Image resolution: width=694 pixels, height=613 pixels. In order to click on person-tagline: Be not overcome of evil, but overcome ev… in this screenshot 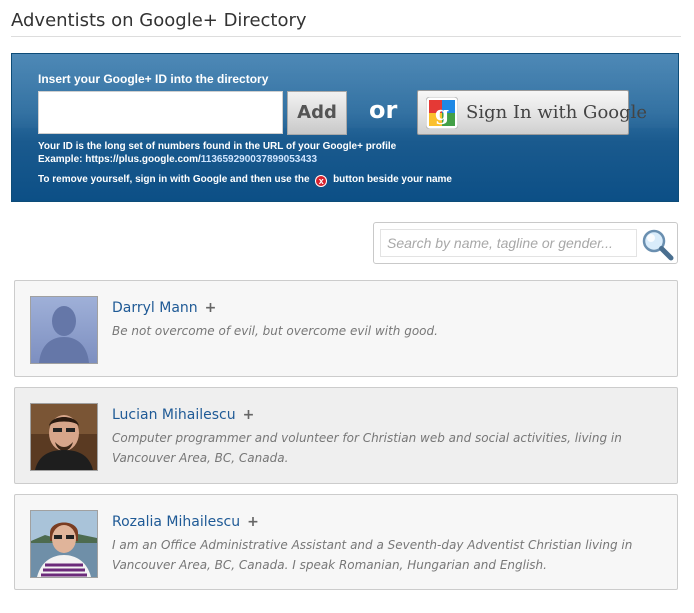, I will do `click(275, 331)`.